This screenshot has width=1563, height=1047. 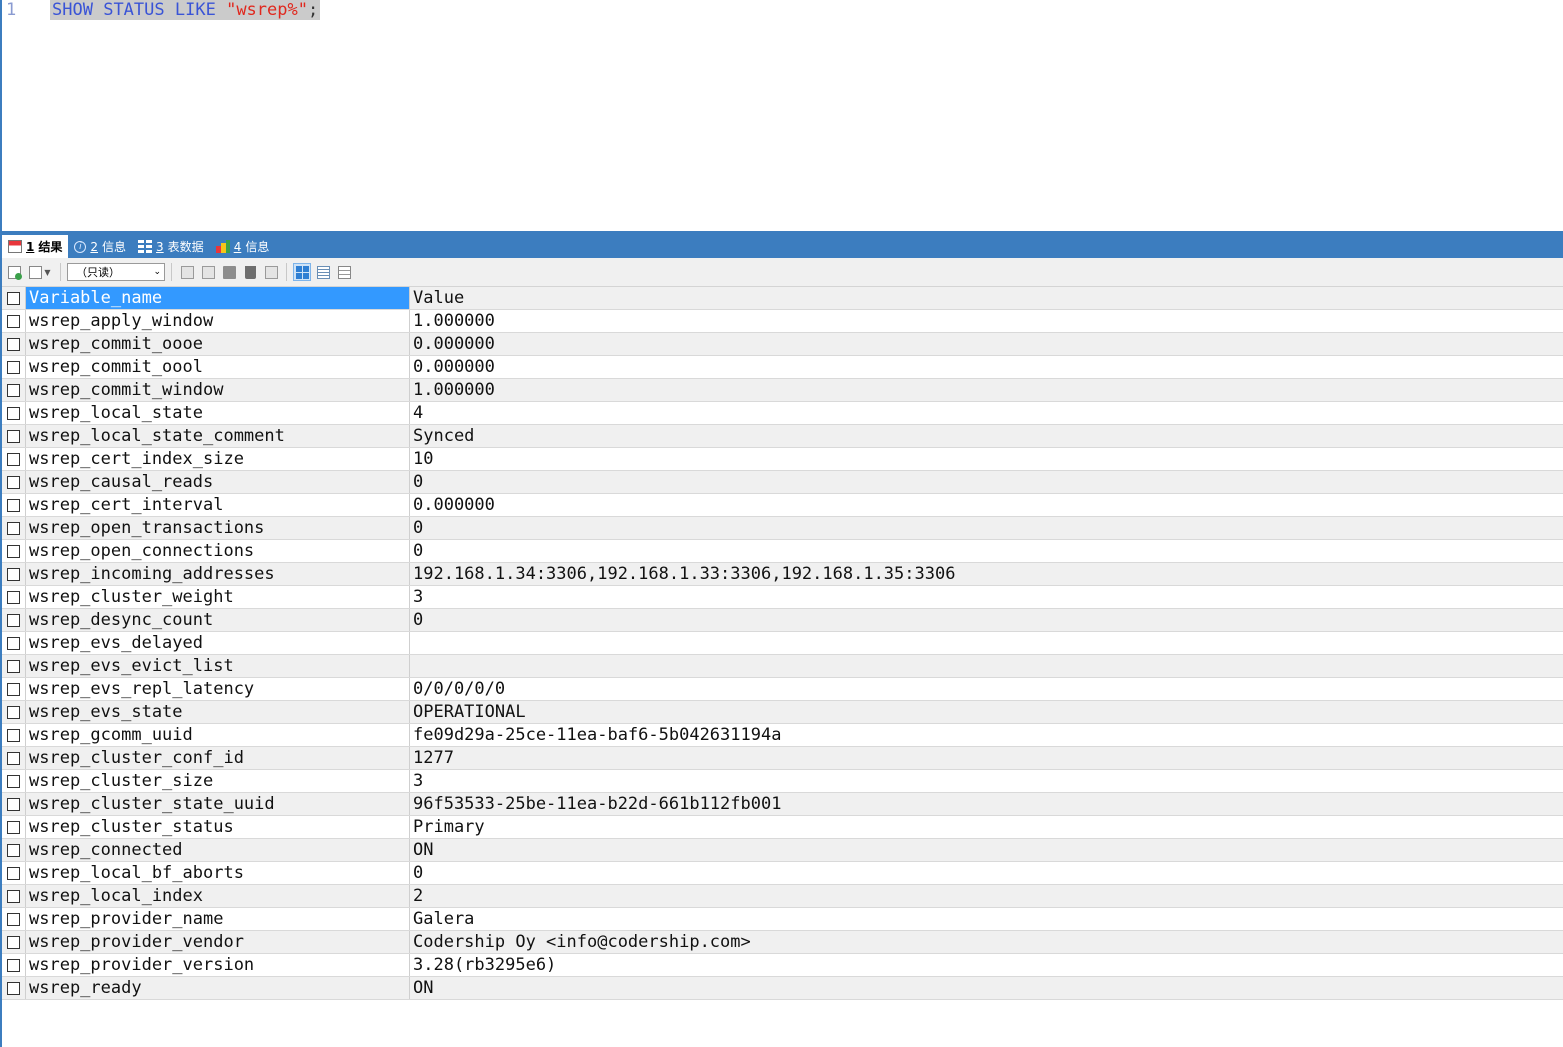 I want to click on save-button, so click(x=229, y=272).